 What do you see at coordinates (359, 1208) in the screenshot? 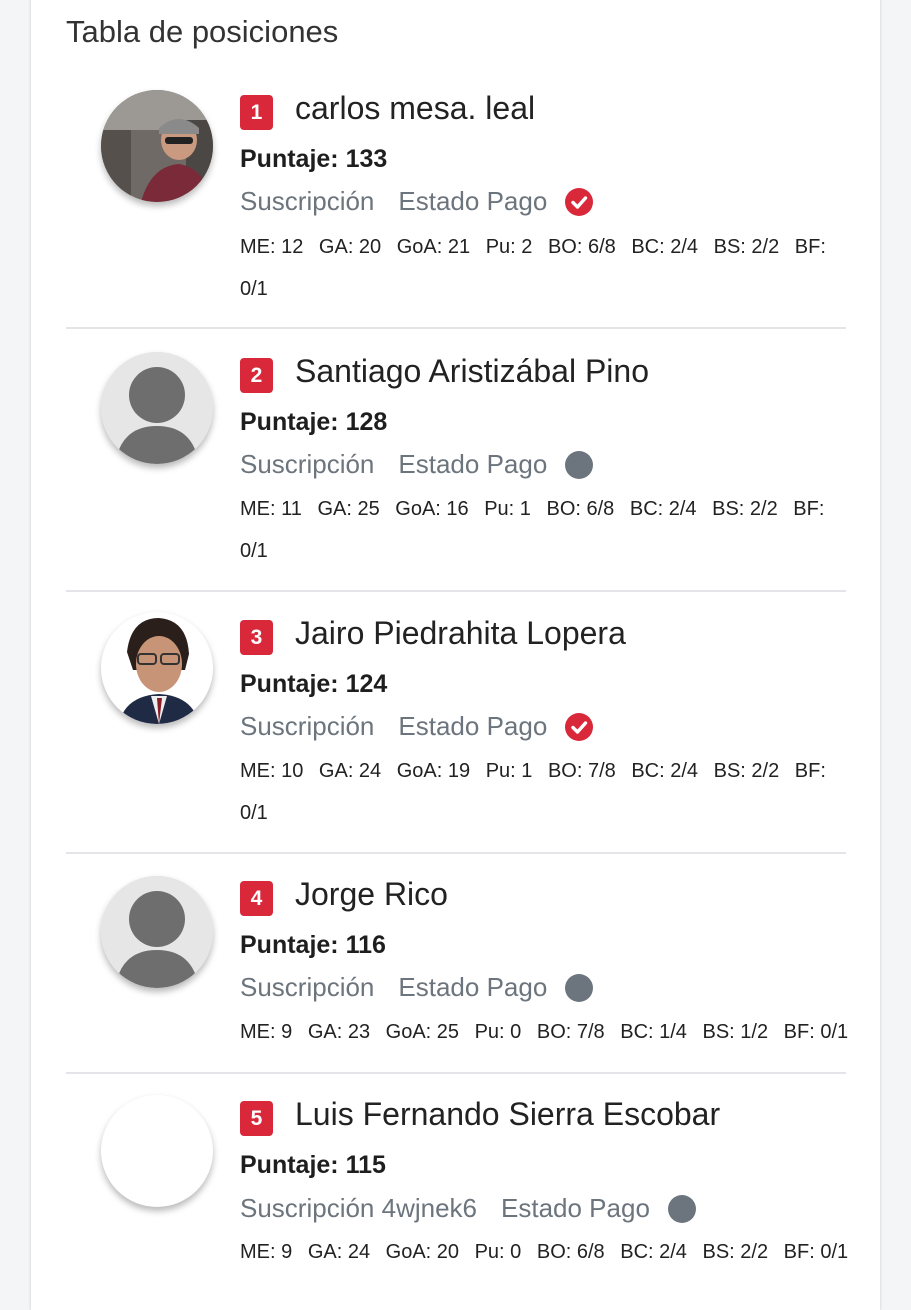
I see `subscription-label: Suscripción 4wjnek6` at bounding box center [359, 1208].